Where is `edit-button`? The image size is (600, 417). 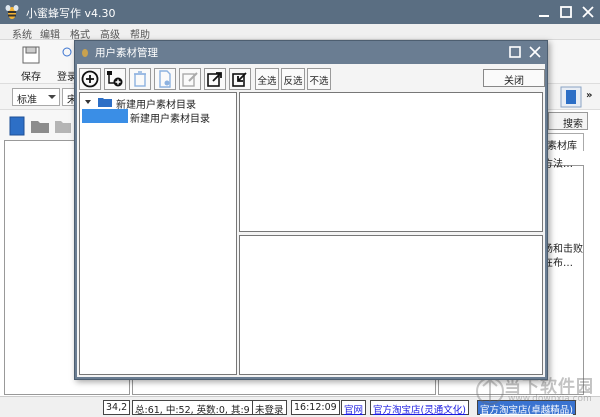 edit-button is located at coordinates (190, 79).